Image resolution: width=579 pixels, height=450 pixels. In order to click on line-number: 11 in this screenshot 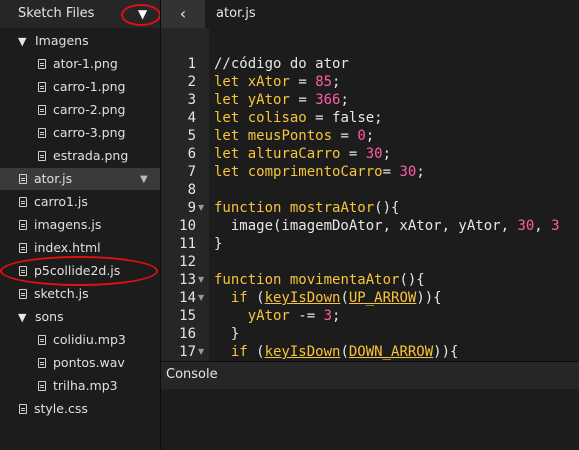, I will do `click(187, 244)`.